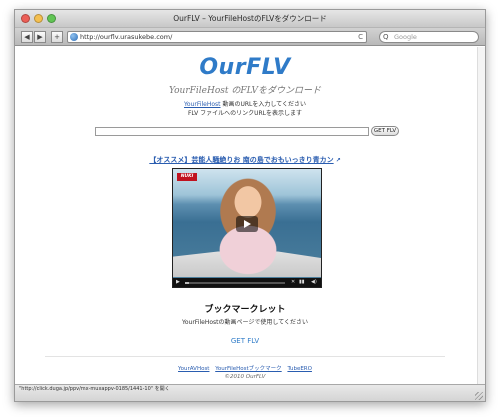  I want to click on fullscreen-icon: ✕, so click(293, 282).